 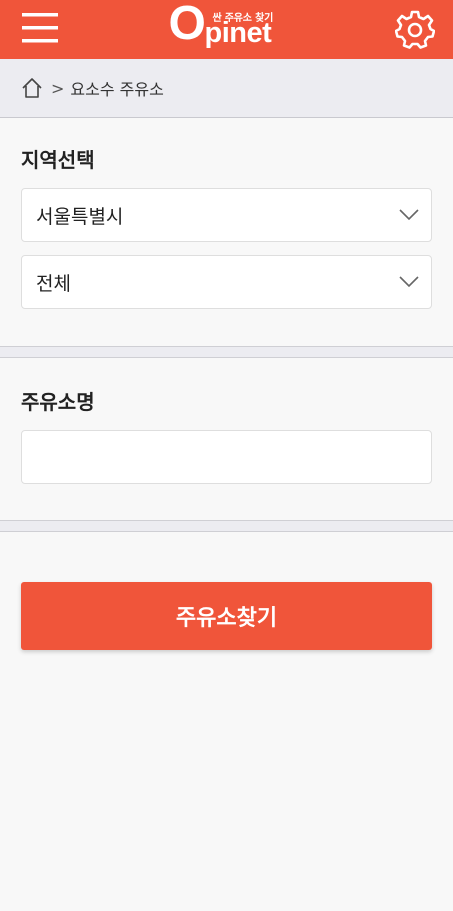 What do you see at coordinates (226, 616) in the screenshot?
I see `search-station-button: 주유소찾기` at bounding box center [226, 616].